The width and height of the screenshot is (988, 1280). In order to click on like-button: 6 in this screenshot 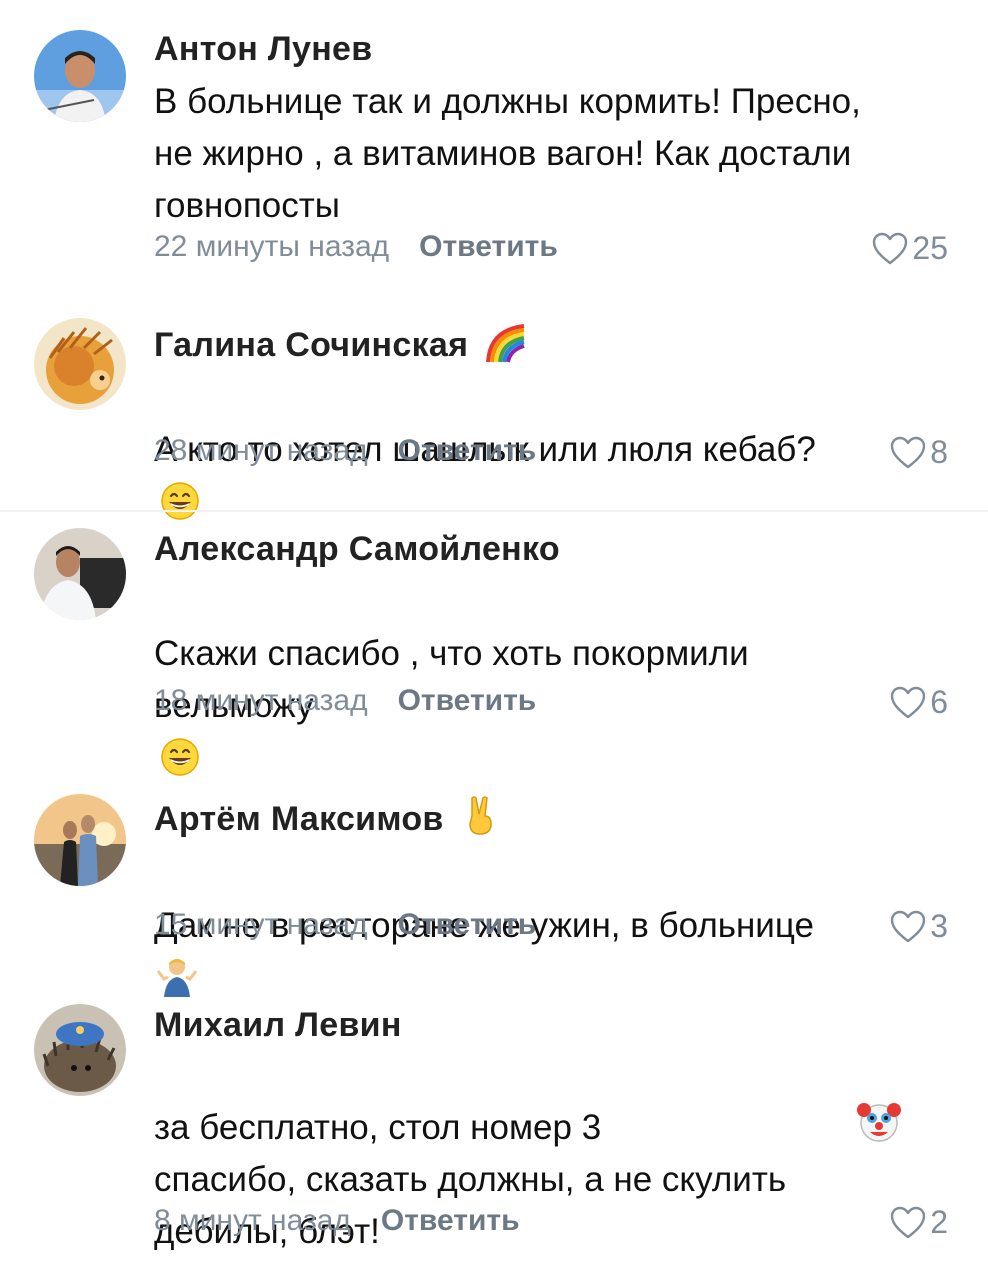, I will do `click(919, 702)`.